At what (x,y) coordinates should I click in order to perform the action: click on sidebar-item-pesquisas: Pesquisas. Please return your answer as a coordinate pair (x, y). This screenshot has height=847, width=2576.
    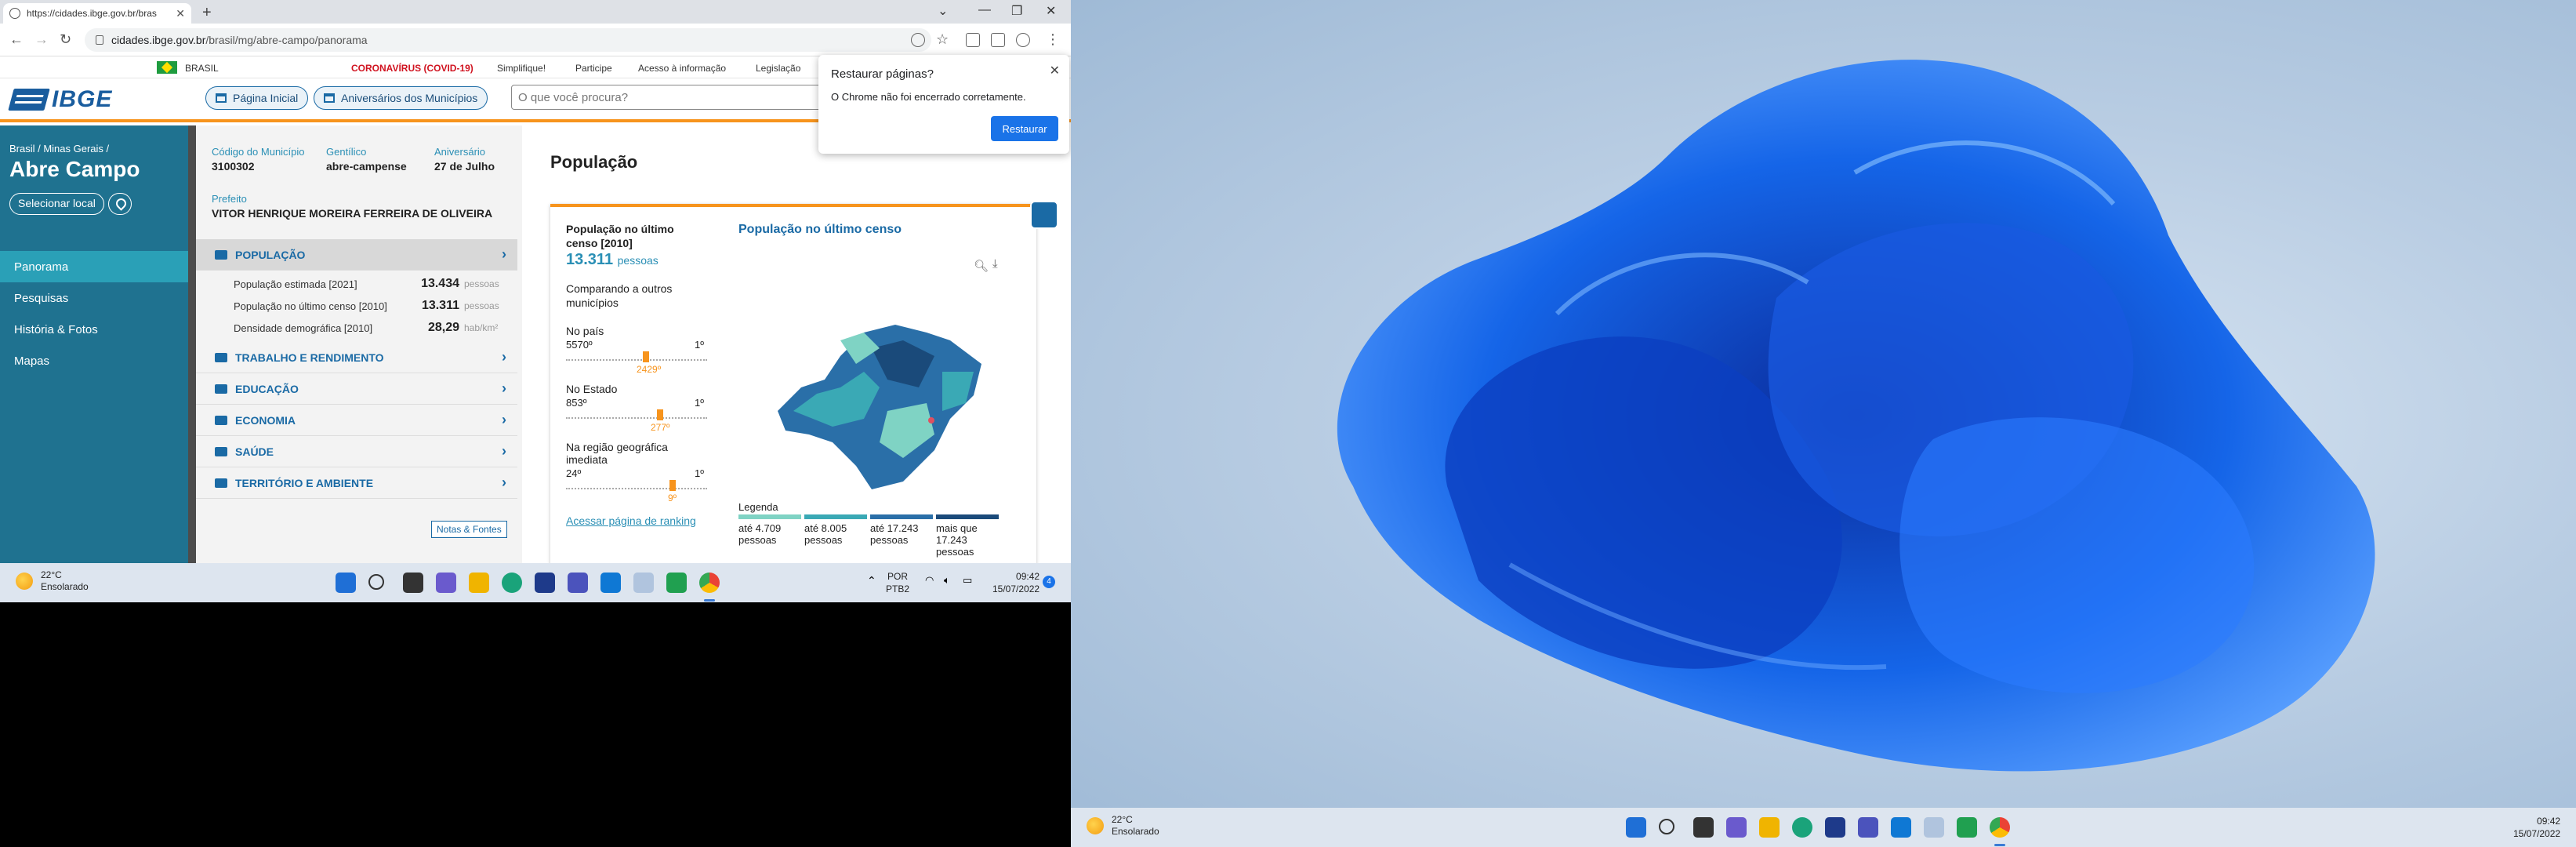
    Looking at the image, I should click on (94, 298).